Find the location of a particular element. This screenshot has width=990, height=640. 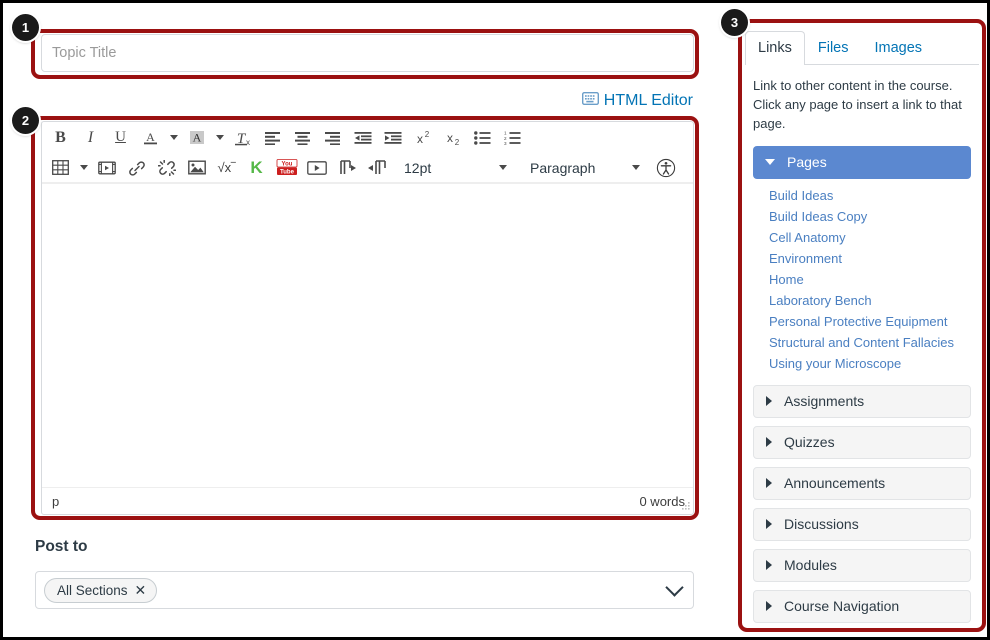

annotation-badge-1: 1 is located at coordinates (25, 27).